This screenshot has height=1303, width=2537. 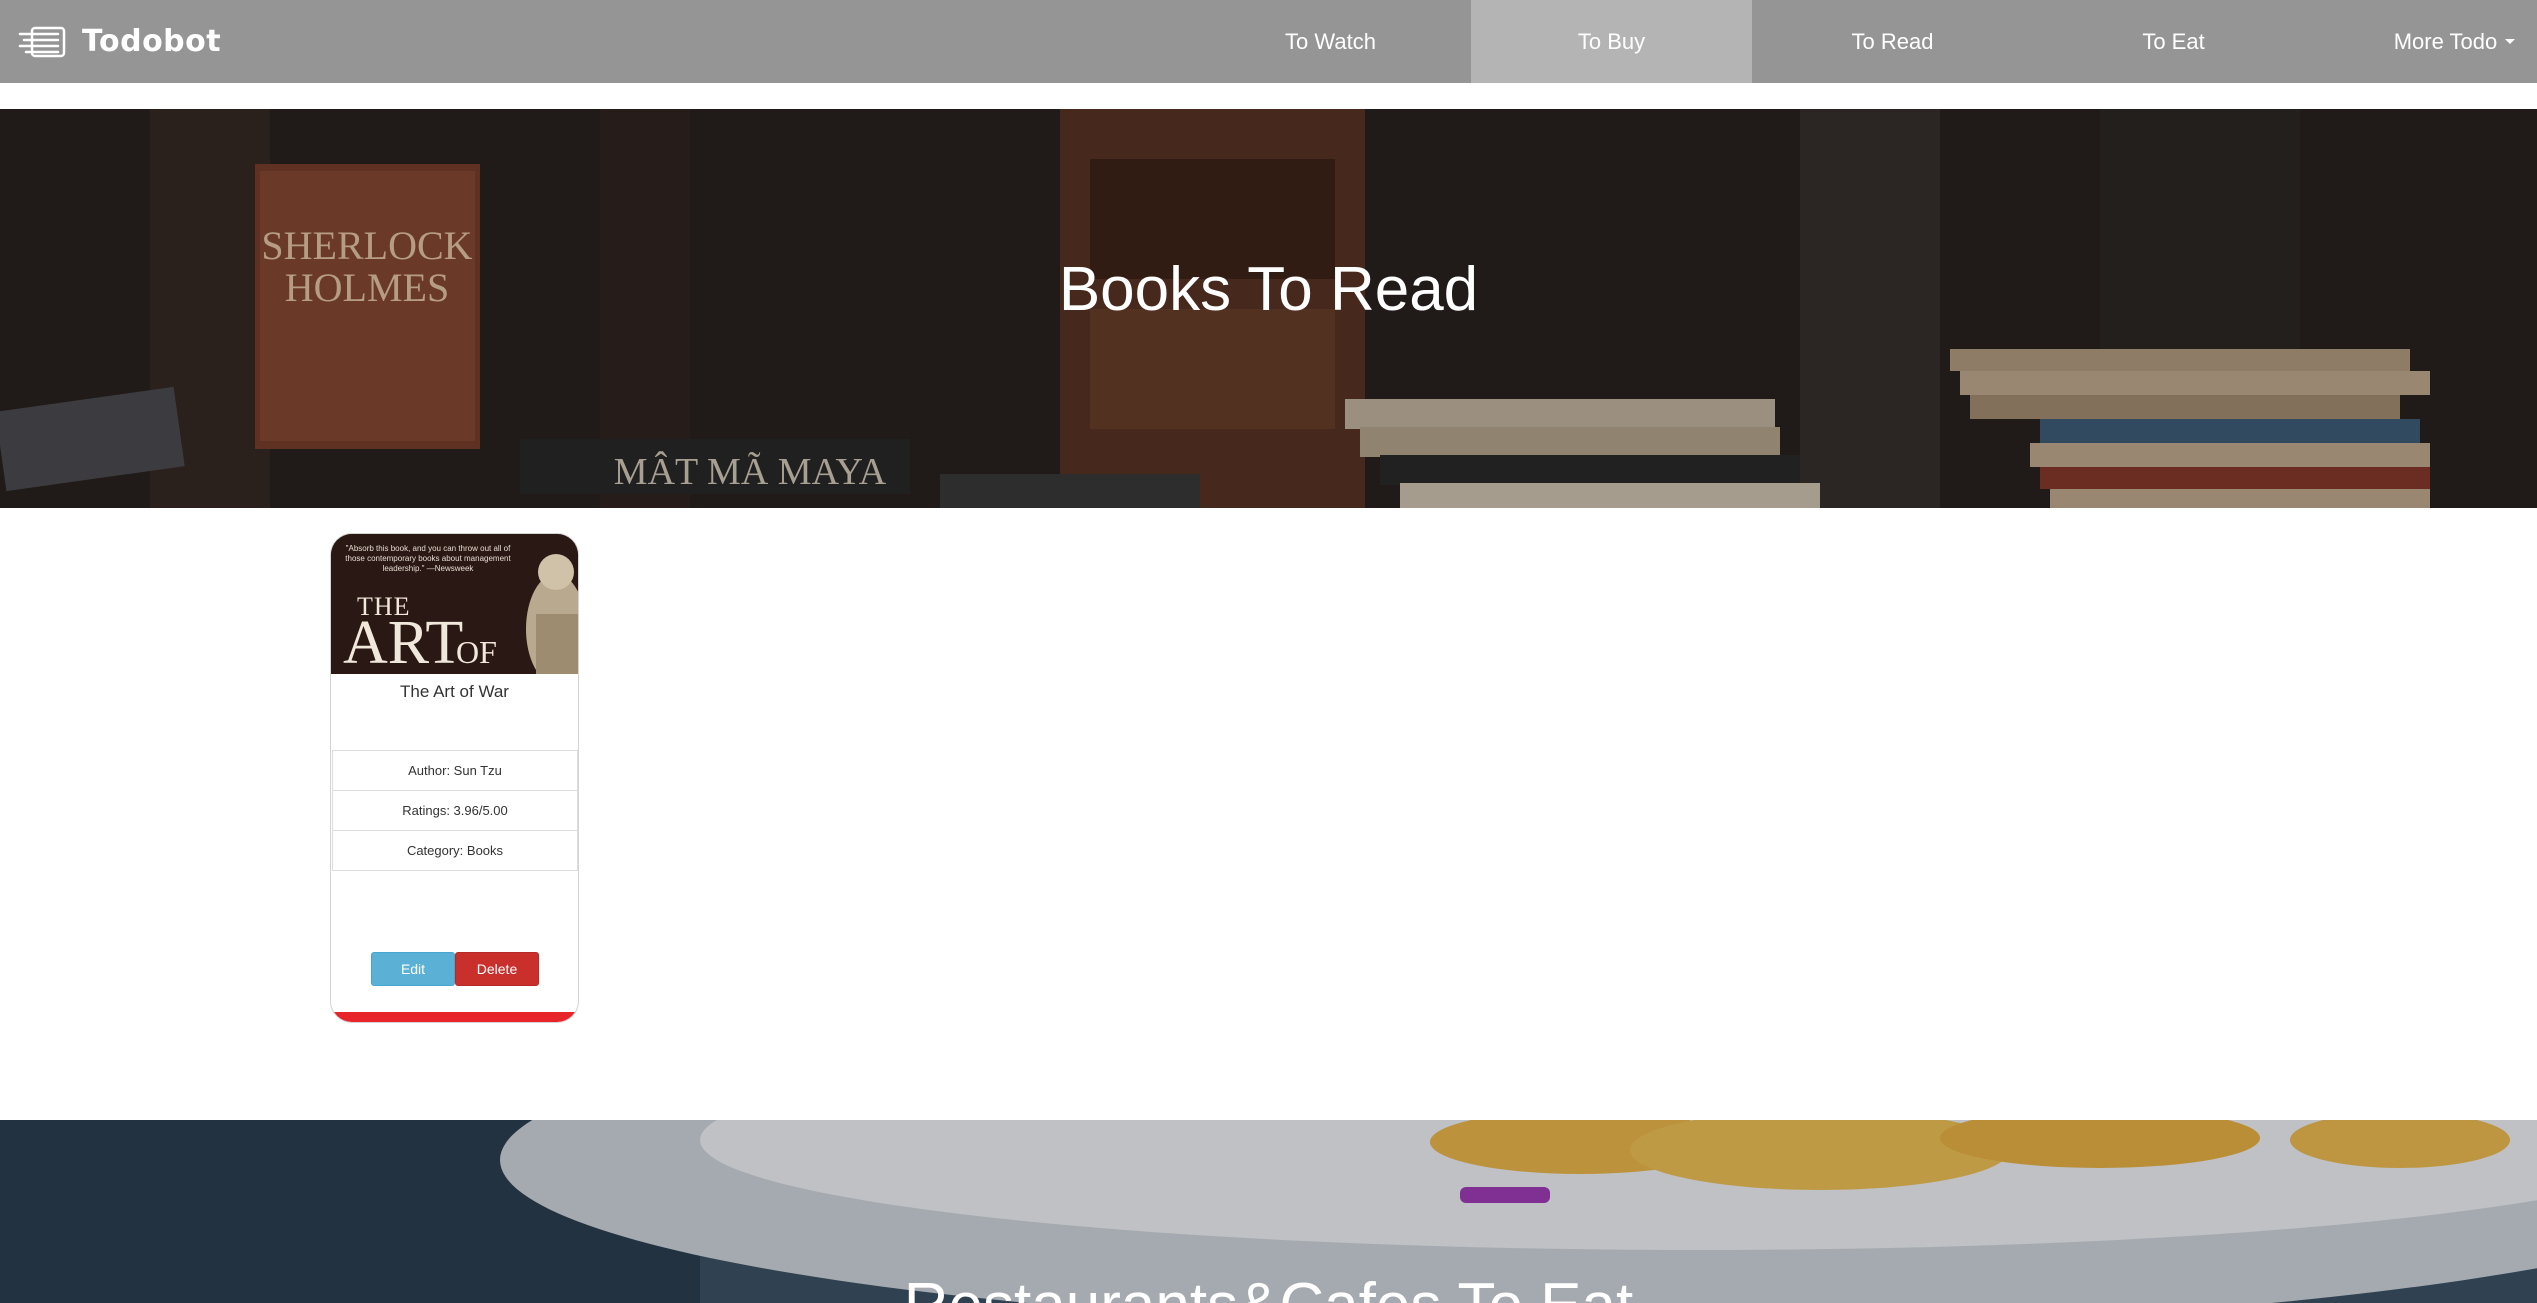 What do you see at coordinates (476, 652) in the screenshot?
I see `cover-text-of: OF` at bounding box center [476, 652].